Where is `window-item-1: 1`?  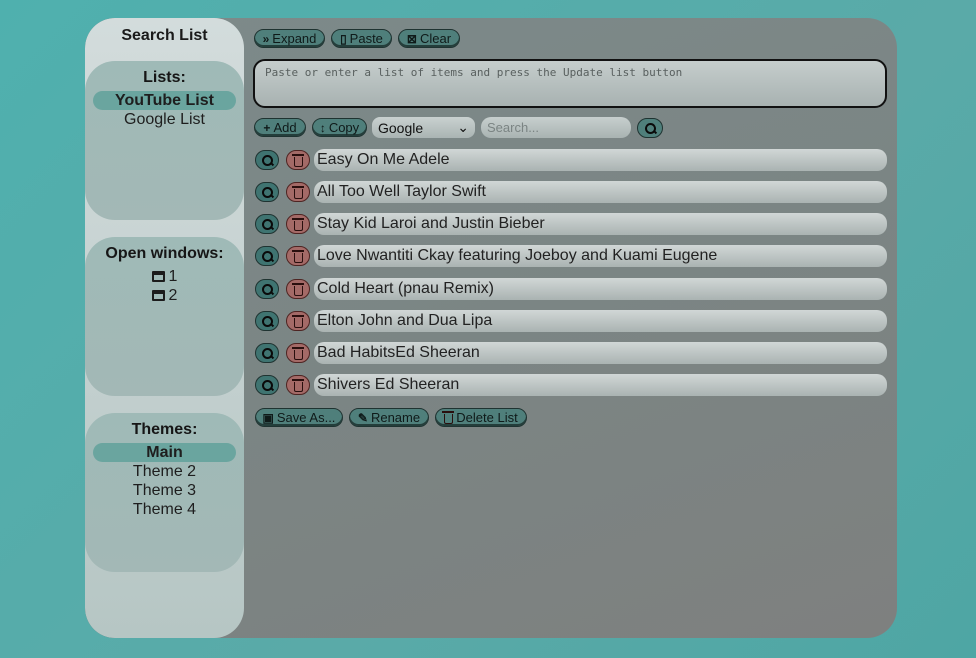
window-item-1: 1 is located at coordinates (164, 276).